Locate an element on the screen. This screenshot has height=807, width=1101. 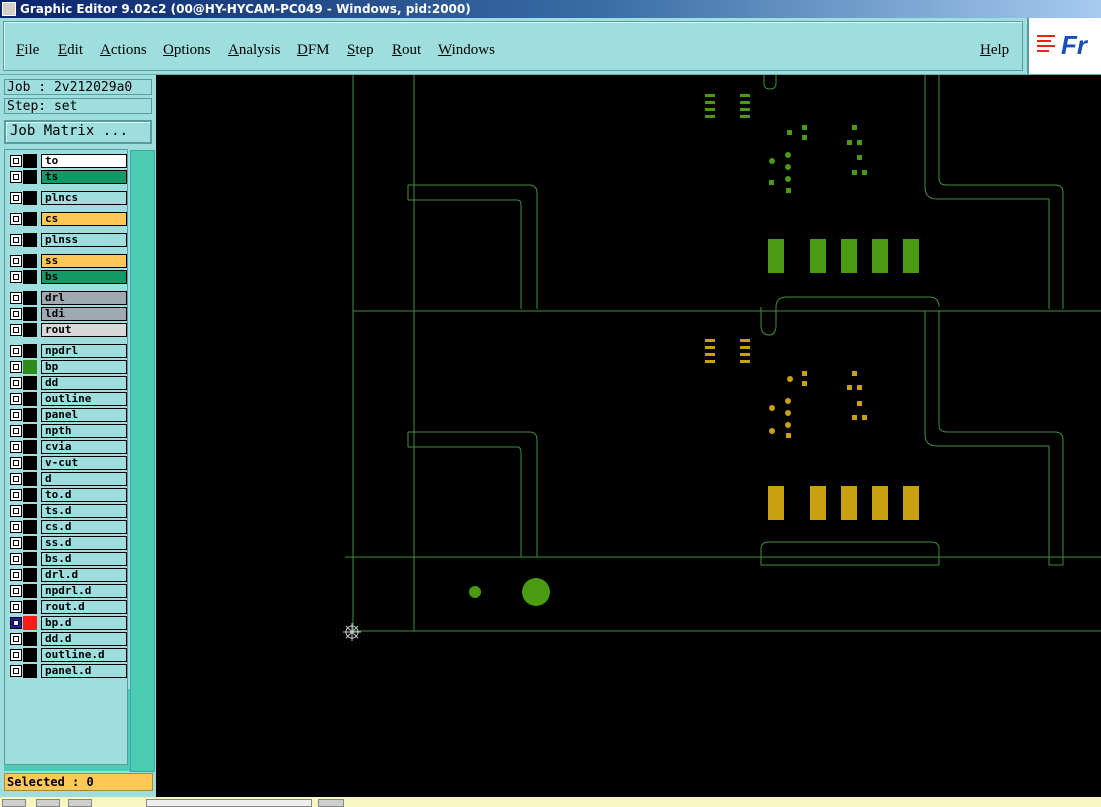
layer-row-ss: ss is located at coordinates (68, 261).